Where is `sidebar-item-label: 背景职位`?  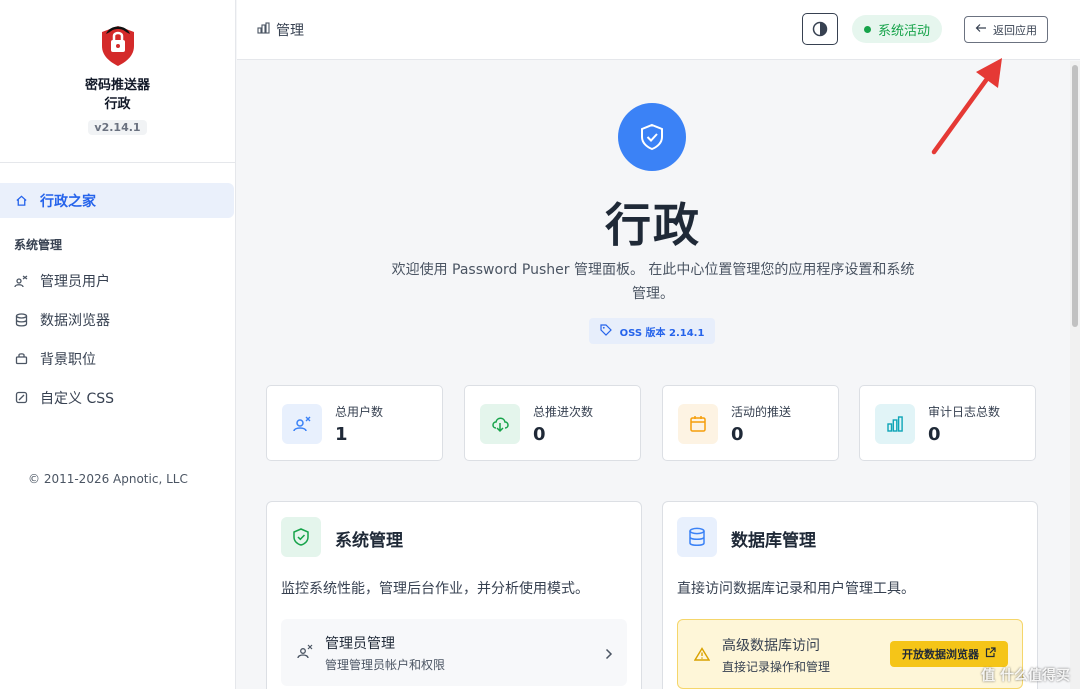 sidebar-item-label: 背景职位 is located at coordinates (68, 359).